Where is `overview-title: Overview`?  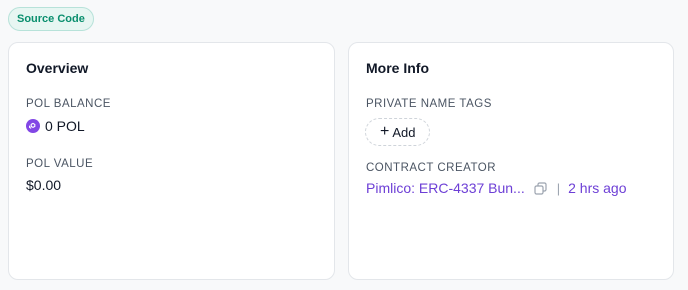
overview-title: Overview is located at coordinates (57, 68).